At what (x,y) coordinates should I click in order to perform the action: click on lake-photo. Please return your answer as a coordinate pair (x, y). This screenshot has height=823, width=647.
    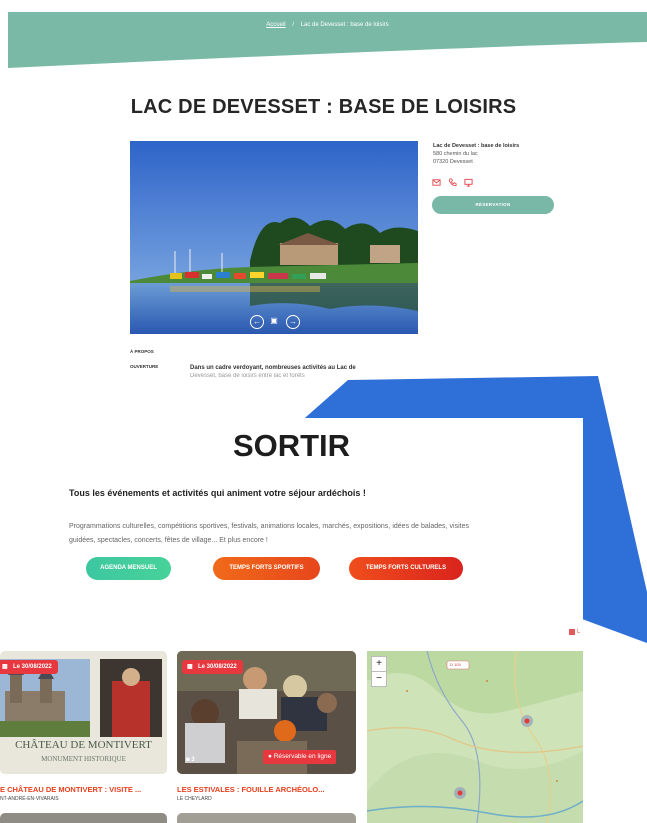
    Looking at the image, I should click on (274, 237).